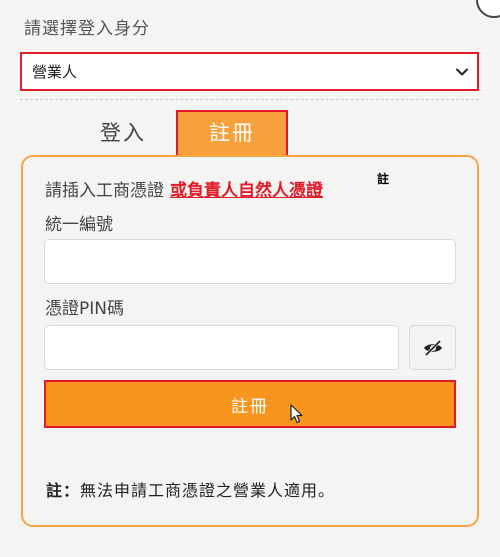 This screenshot has height=557, width=500. What do you see at coordinates (221, 347) in the screenshot?
I see `pin-input` at bounding box center [221, 347].